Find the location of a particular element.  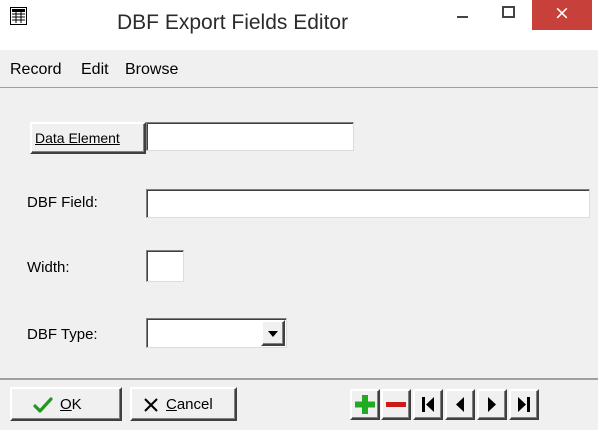

dbf-field-input is located at coordinates (368, 203).